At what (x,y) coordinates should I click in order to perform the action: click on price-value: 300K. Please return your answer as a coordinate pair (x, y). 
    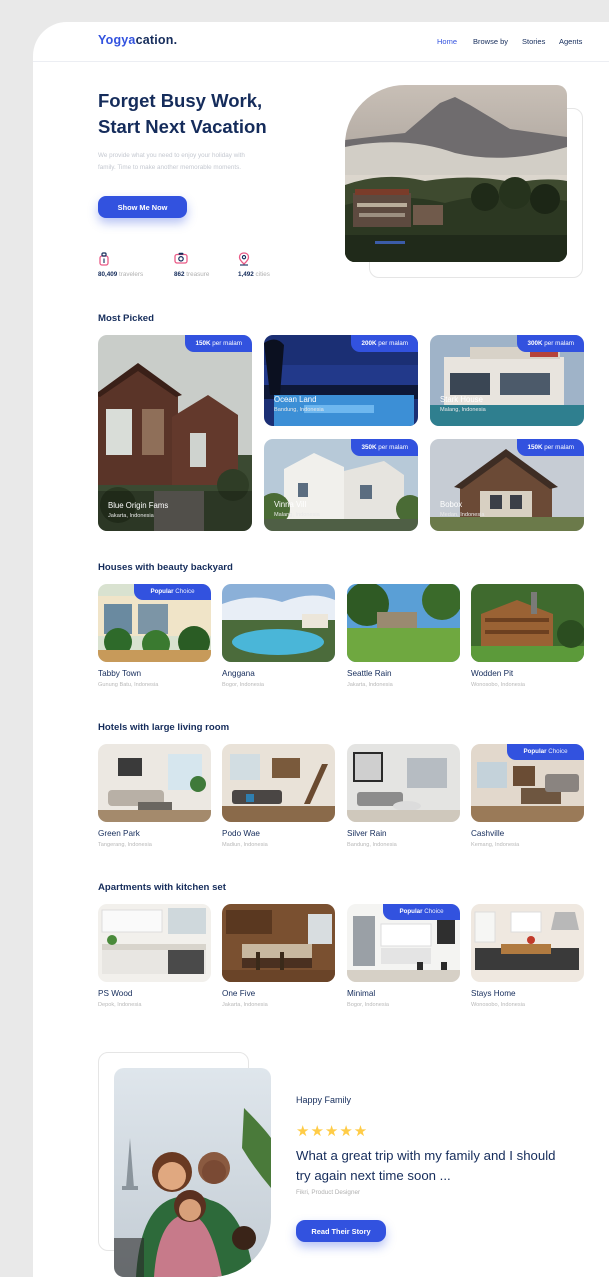
    Looking at the image, I should click on (535, 343).